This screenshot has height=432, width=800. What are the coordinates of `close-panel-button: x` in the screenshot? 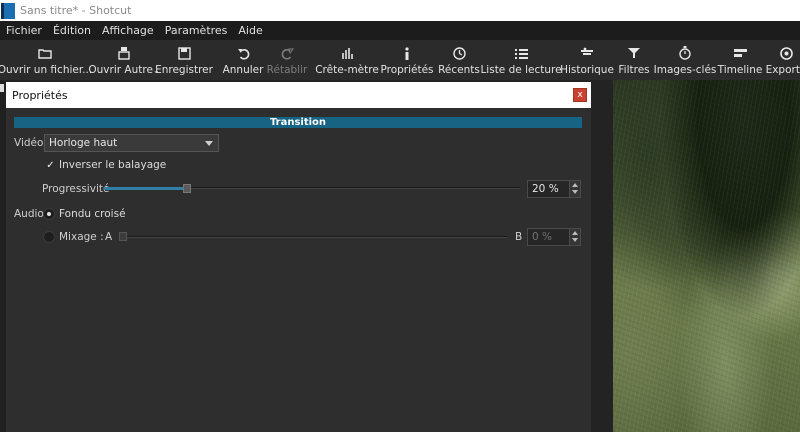 It's located at (580, 95).